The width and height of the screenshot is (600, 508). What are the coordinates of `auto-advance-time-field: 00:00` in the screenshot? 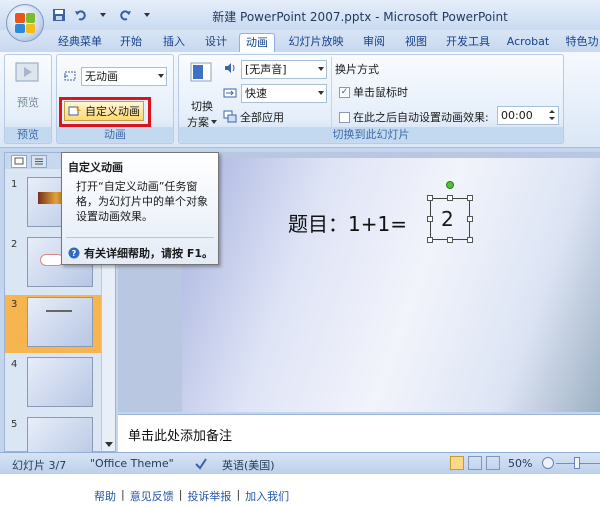 It's located at (528, 115).